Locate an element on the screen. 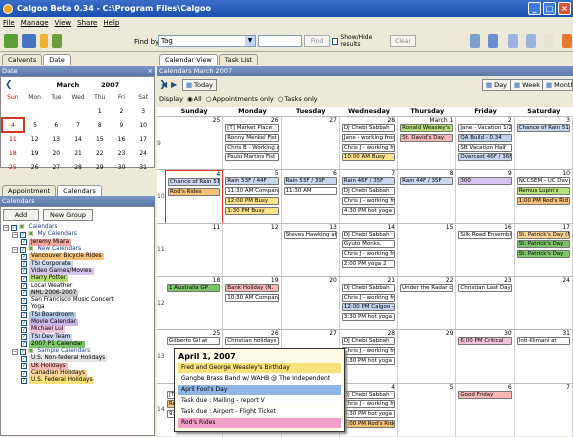 The width and height of the screenshot is (573, 437). day-cell: March 1 Ronald Weasley's St. David's Day is located at coordinates (427, 144).